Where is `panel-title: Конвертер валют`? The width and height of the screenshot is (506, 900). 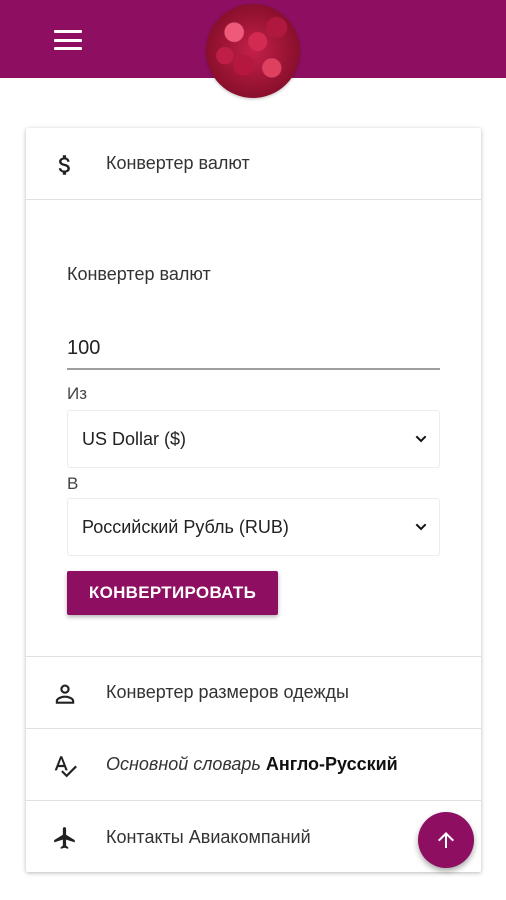
panel-title: Конвертер валют is located at coordinates (139, 274).